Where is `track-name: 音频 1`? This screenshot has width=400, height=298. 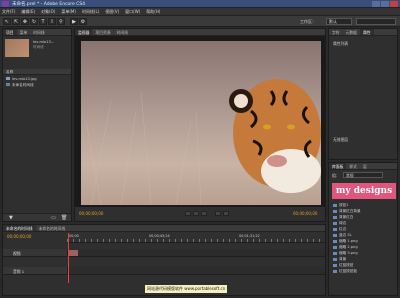 track-name: 音频 1 is located at coordinates (19, 271).